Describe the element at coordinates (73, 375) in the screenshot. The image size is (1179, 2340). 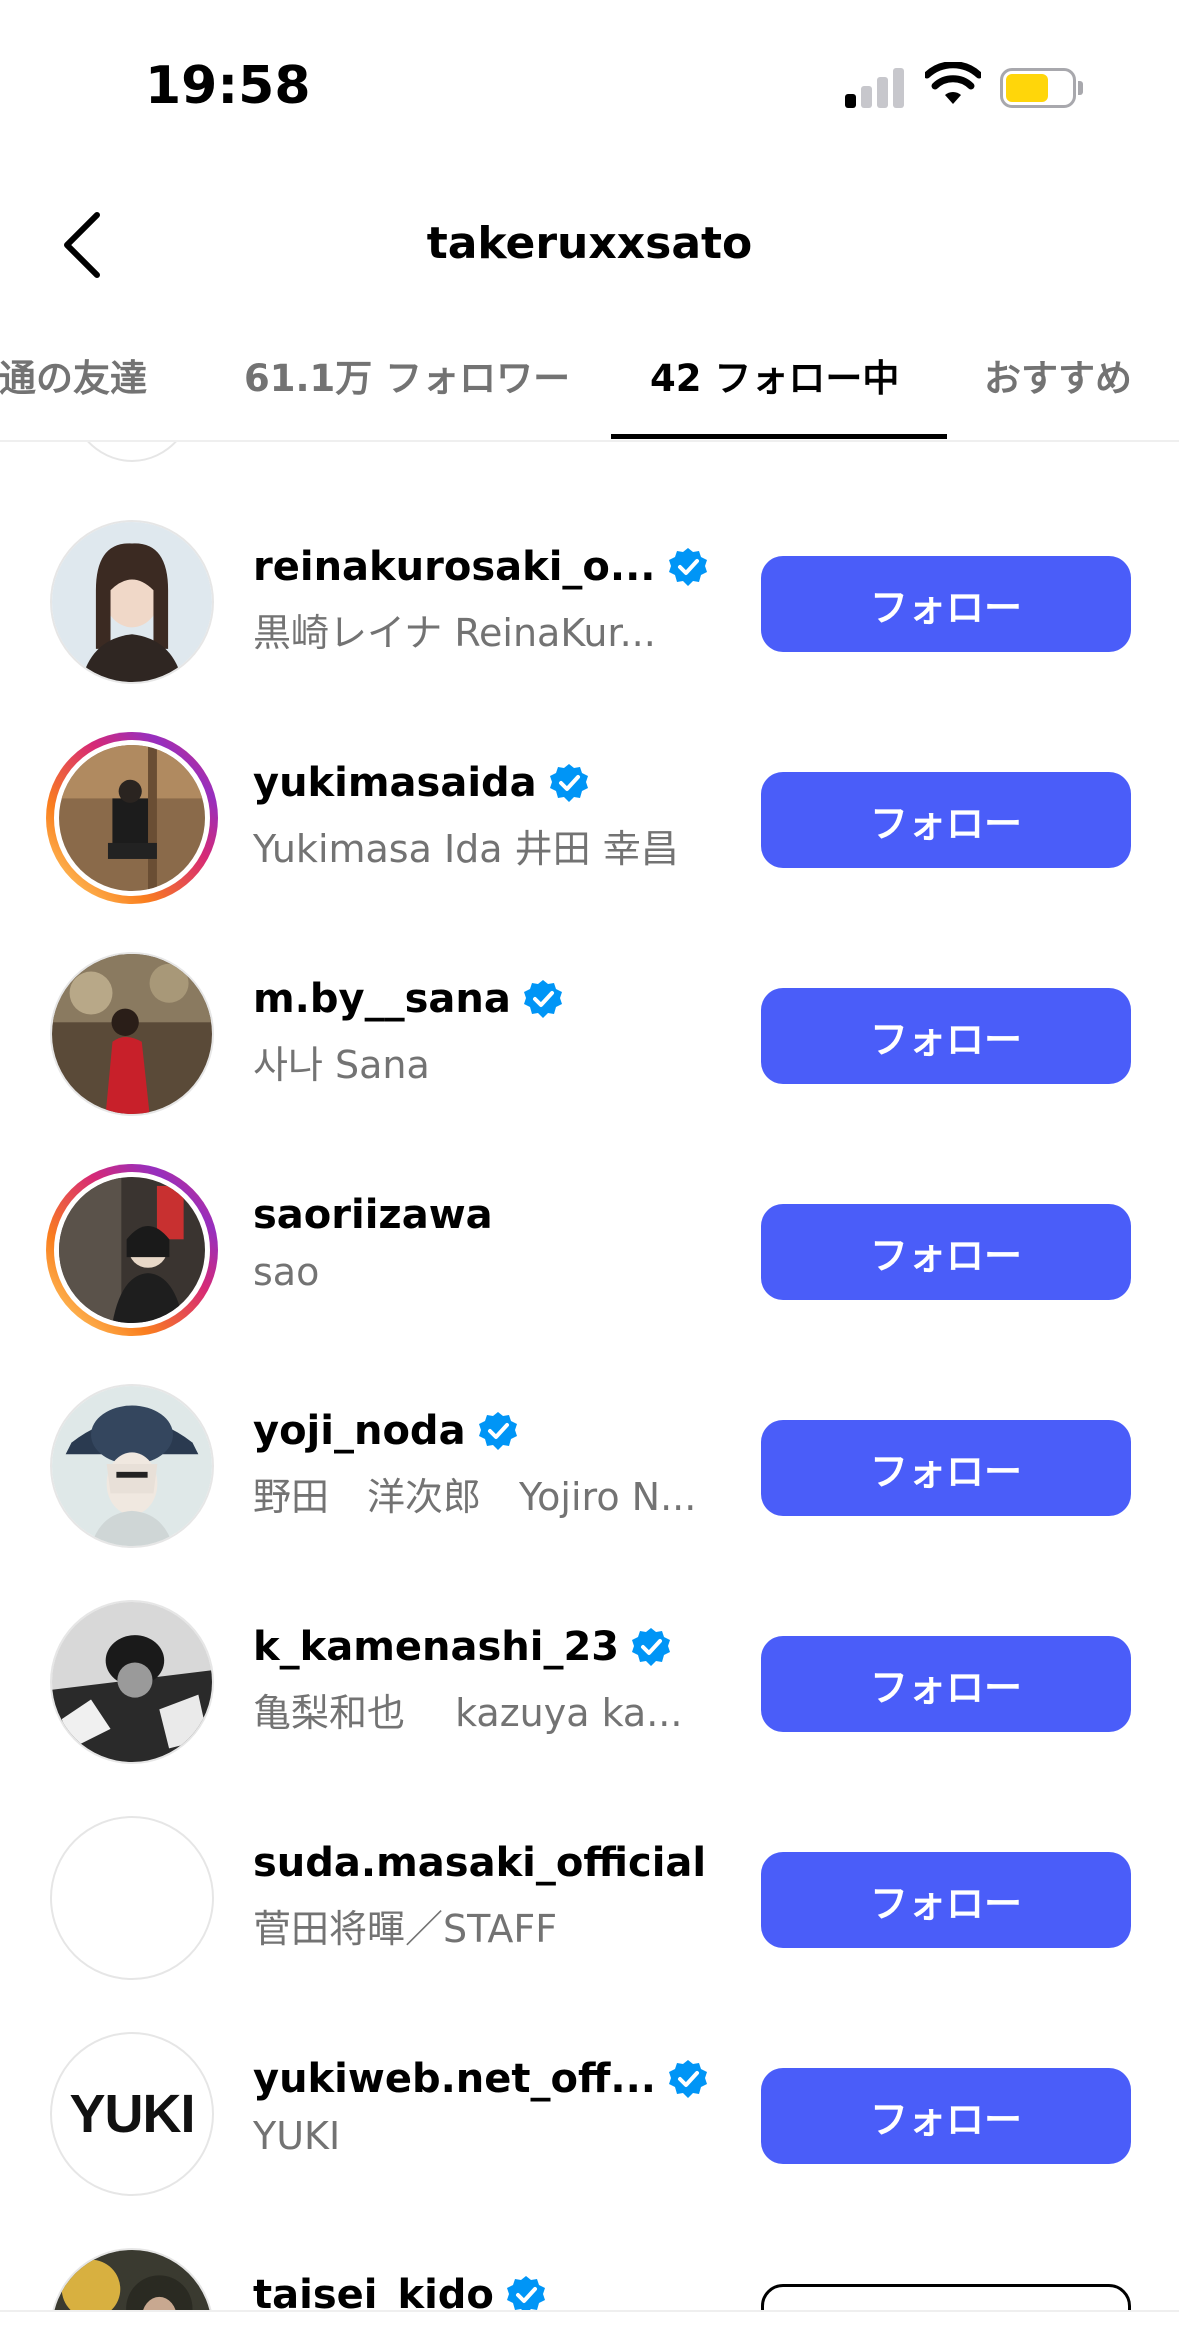
I see `tab-mutual-friends: 共通の友達` at that location.